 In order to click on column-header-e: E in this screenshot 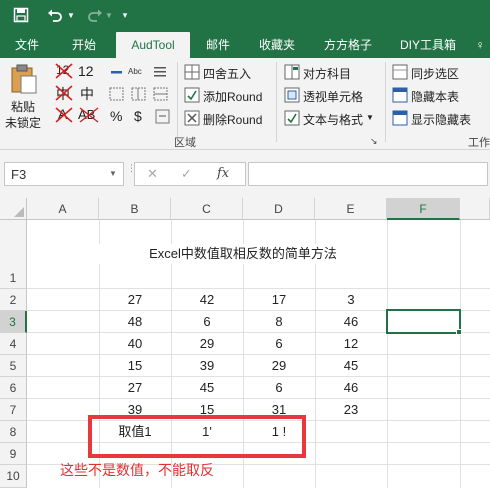, I will do `click(351, 209)`.